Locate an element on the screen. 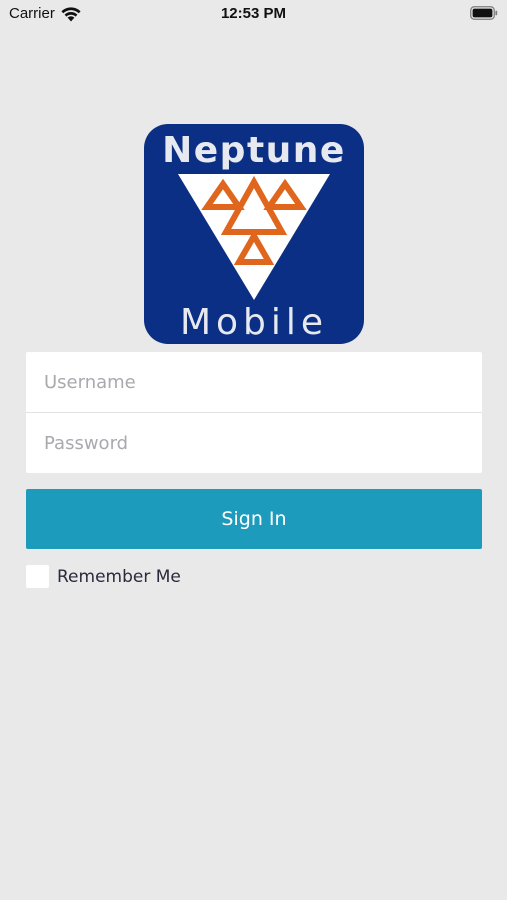  status-time: 12:53 PM is located at coordinates (253, 13).